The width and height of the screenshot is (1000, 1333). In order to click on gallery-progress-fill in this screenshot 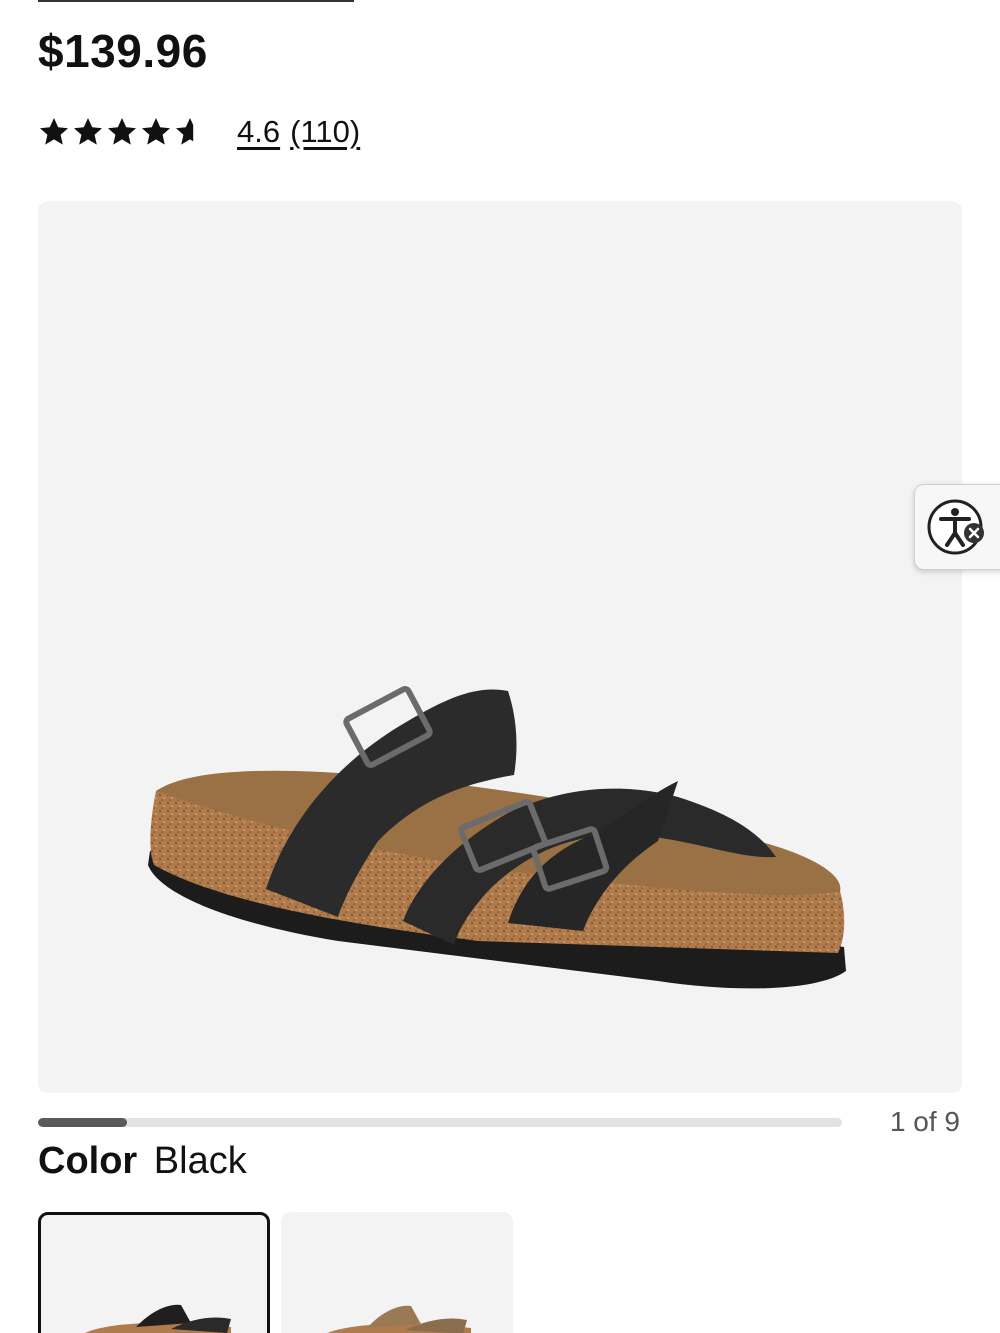, I will do `click(83, 1122)`.